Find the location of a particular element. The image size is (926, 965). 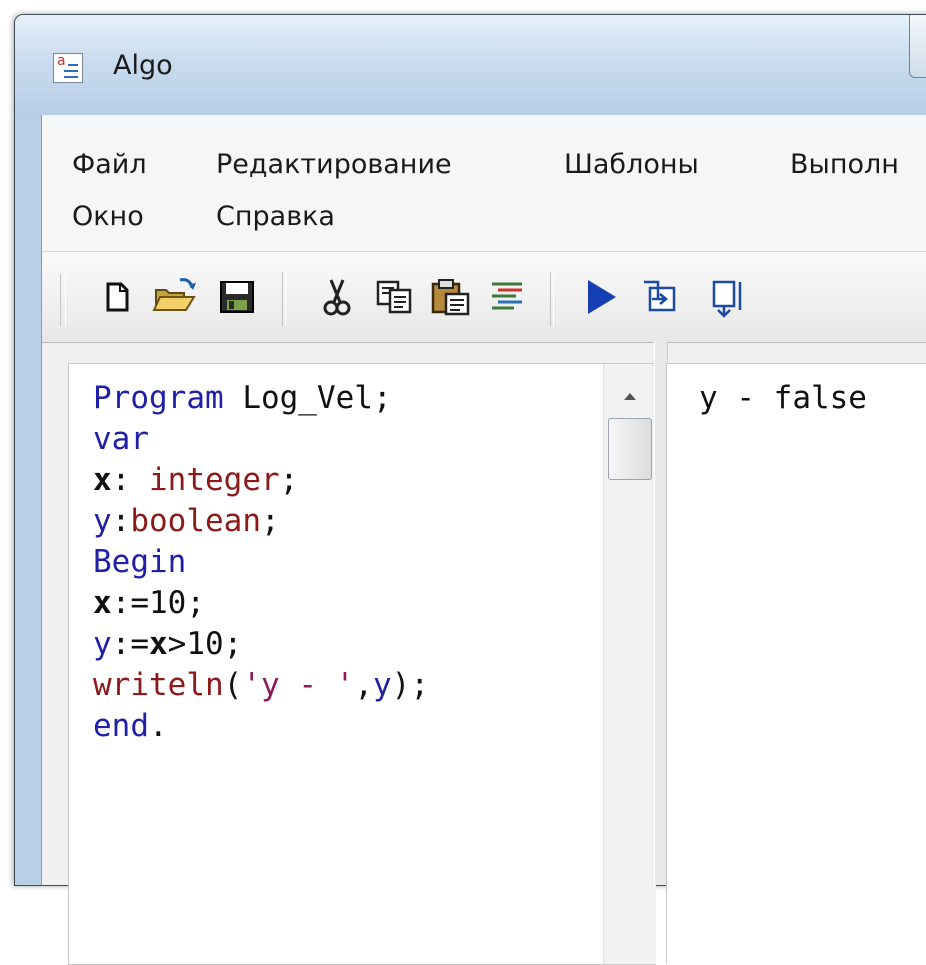

code-line: var is located at coordinates (261, 439).